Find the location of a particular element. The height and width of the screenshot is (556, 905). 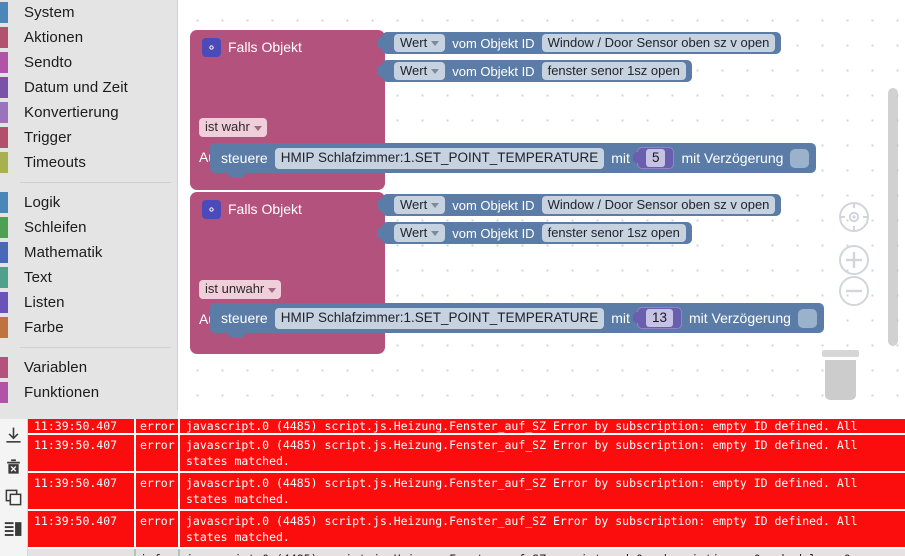

zoom-in-plus-icon is located at coordinates (854, 260).